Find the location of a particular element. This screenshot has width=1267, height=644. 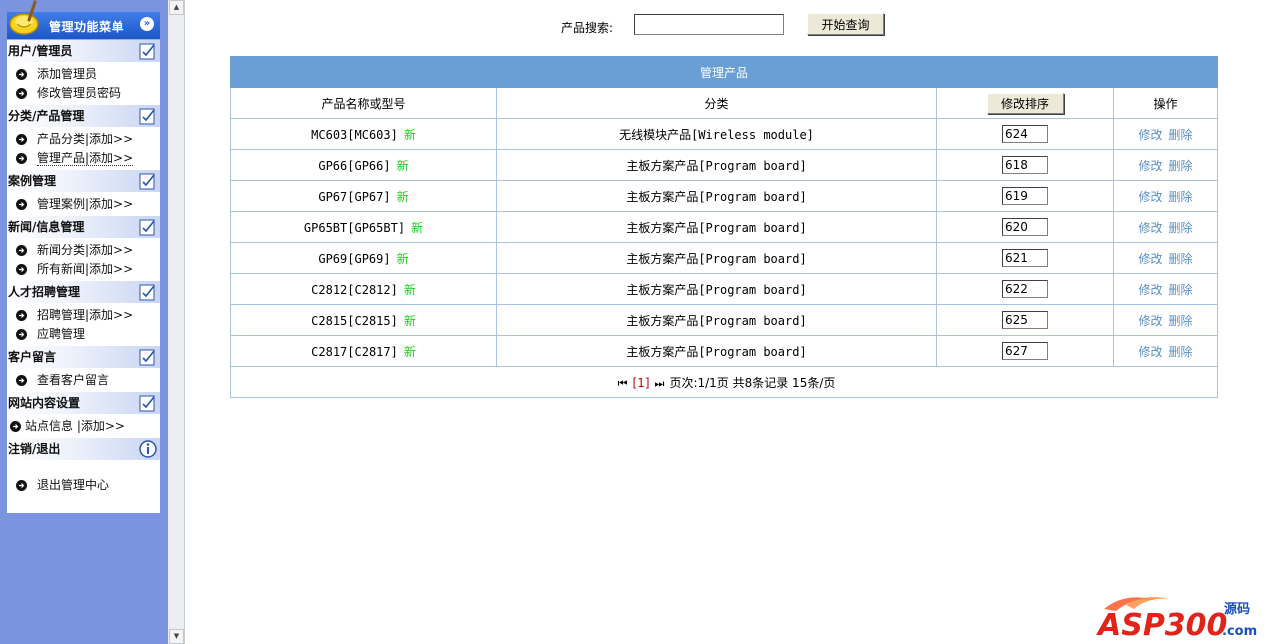

menu-item-product-category: 产品分类|添加>> is located at coordinates (83, 139).